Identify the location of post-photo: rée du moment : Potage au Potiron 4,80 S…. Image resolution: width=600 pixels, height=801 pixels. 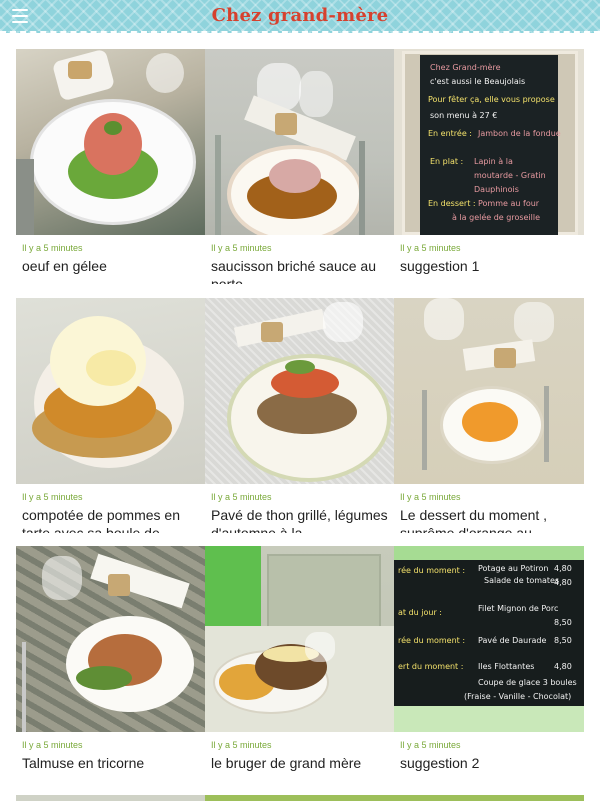
(489, 639).